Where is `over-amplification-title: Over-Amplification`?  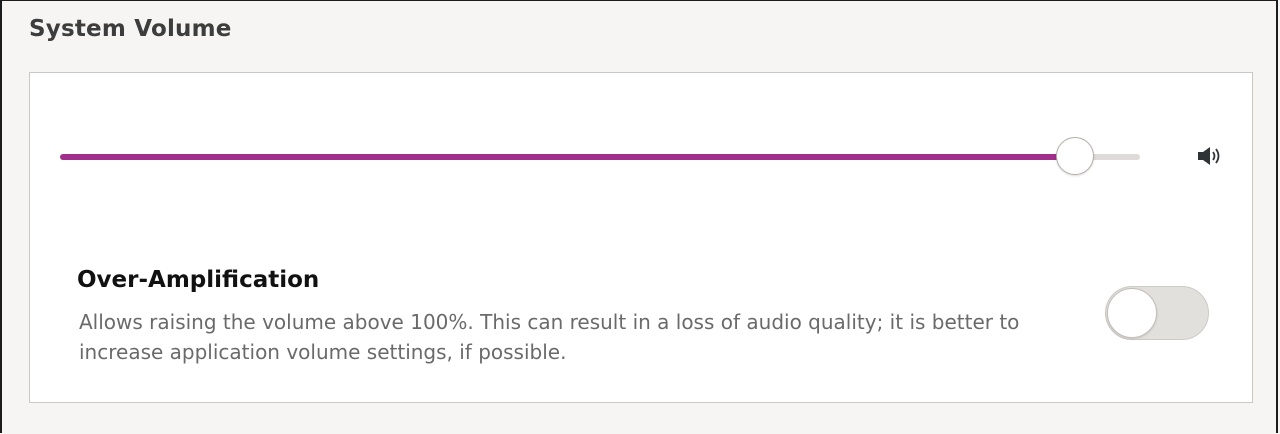 over-amplification-title: Over-Amplification is located at coordinates (198, 280).